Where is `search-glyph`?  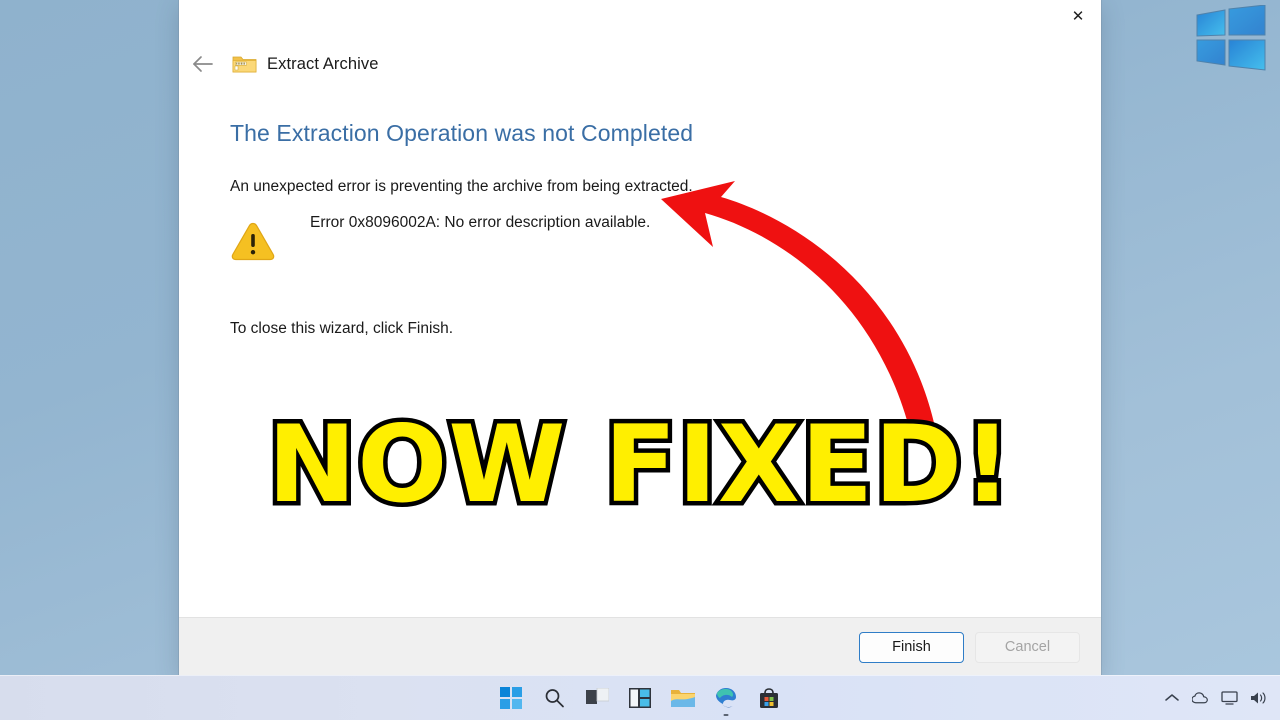
search-glyph is located at coordinates (554, 698).